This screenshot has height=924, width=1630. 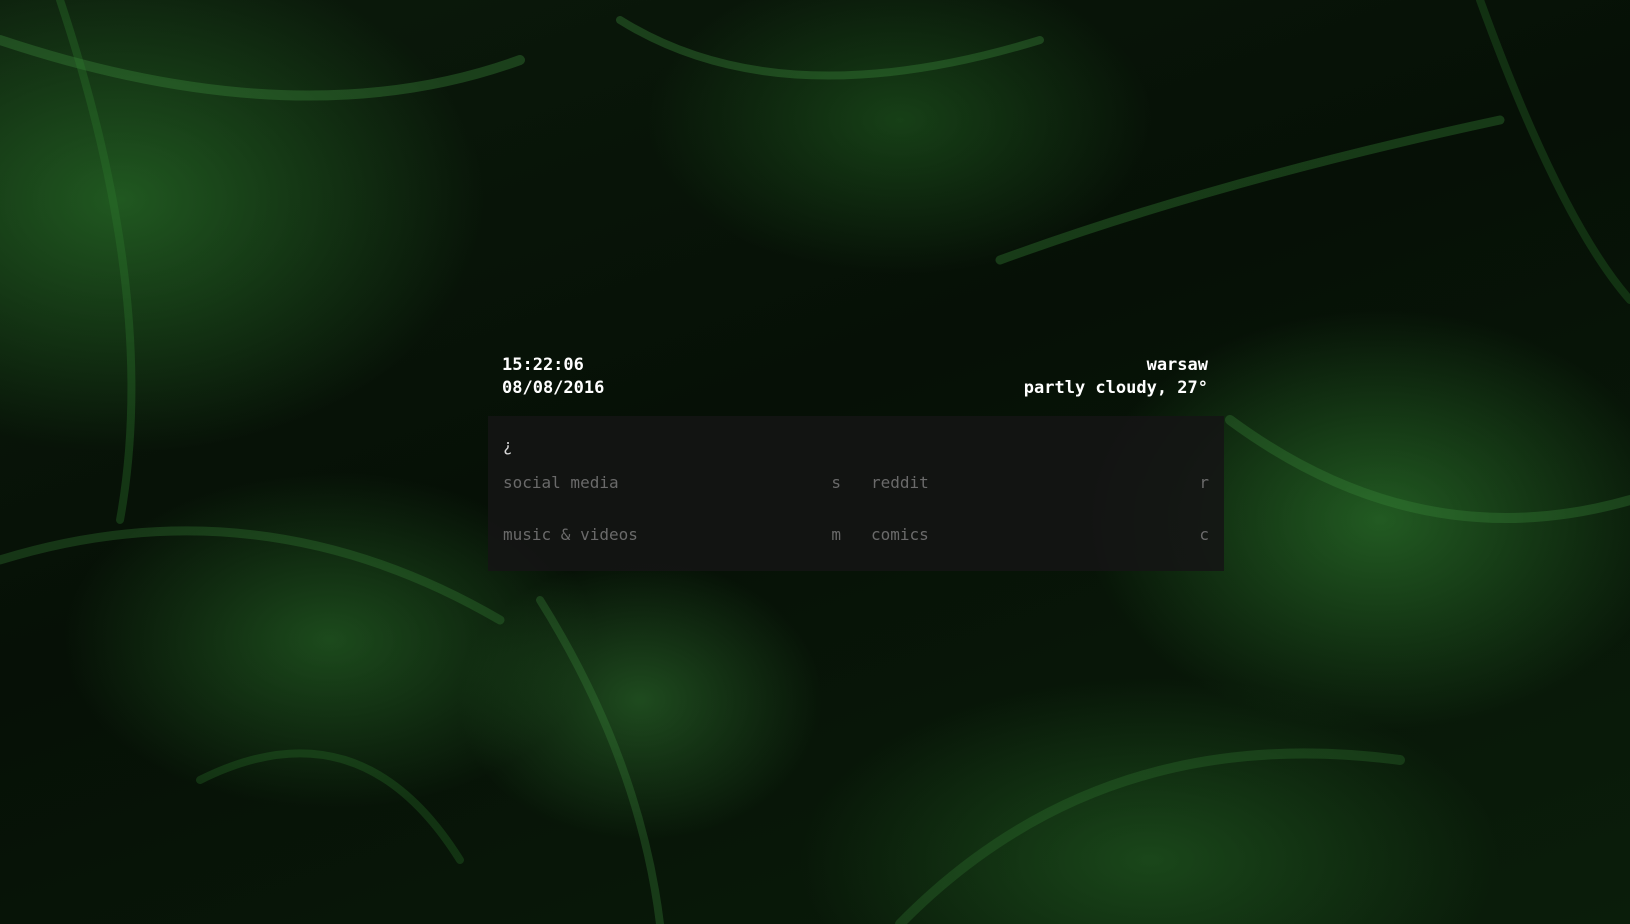 I want to click on launcher-column-1: social media s music & videos m, so click(x=672, y=509).